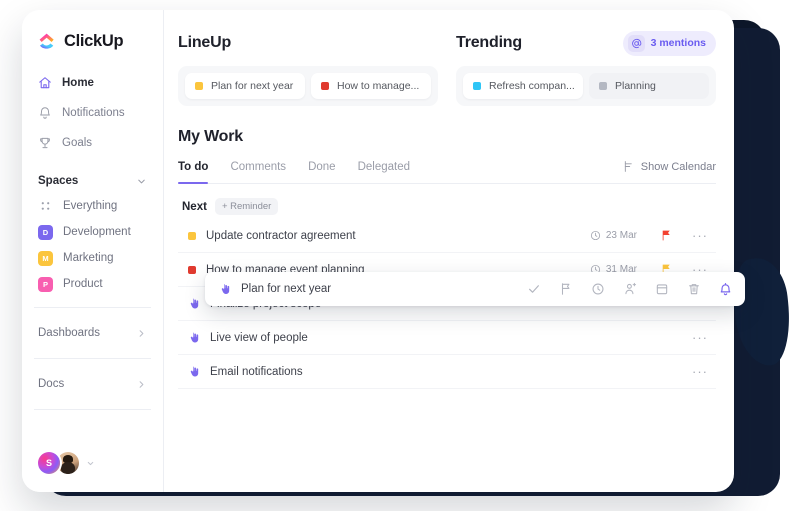  What do you see at coordinates (669, 43) in the screenshot?
I see `mentions-badge: 3 mentions` at bounding box center [669, 43].